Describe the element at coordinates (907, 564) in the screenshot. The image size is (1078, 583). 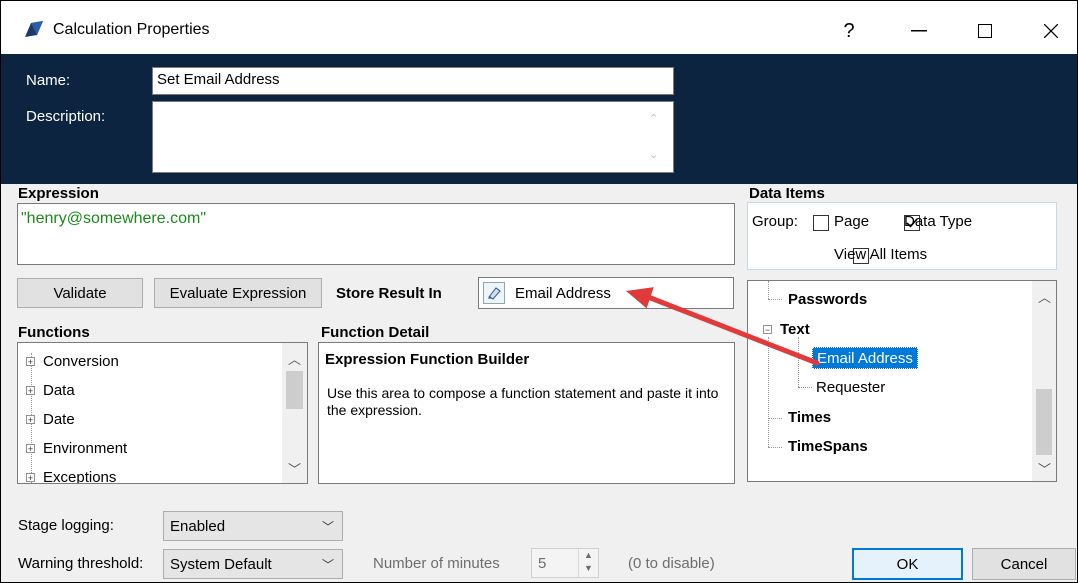
I see `ok-button: OK` at that location.